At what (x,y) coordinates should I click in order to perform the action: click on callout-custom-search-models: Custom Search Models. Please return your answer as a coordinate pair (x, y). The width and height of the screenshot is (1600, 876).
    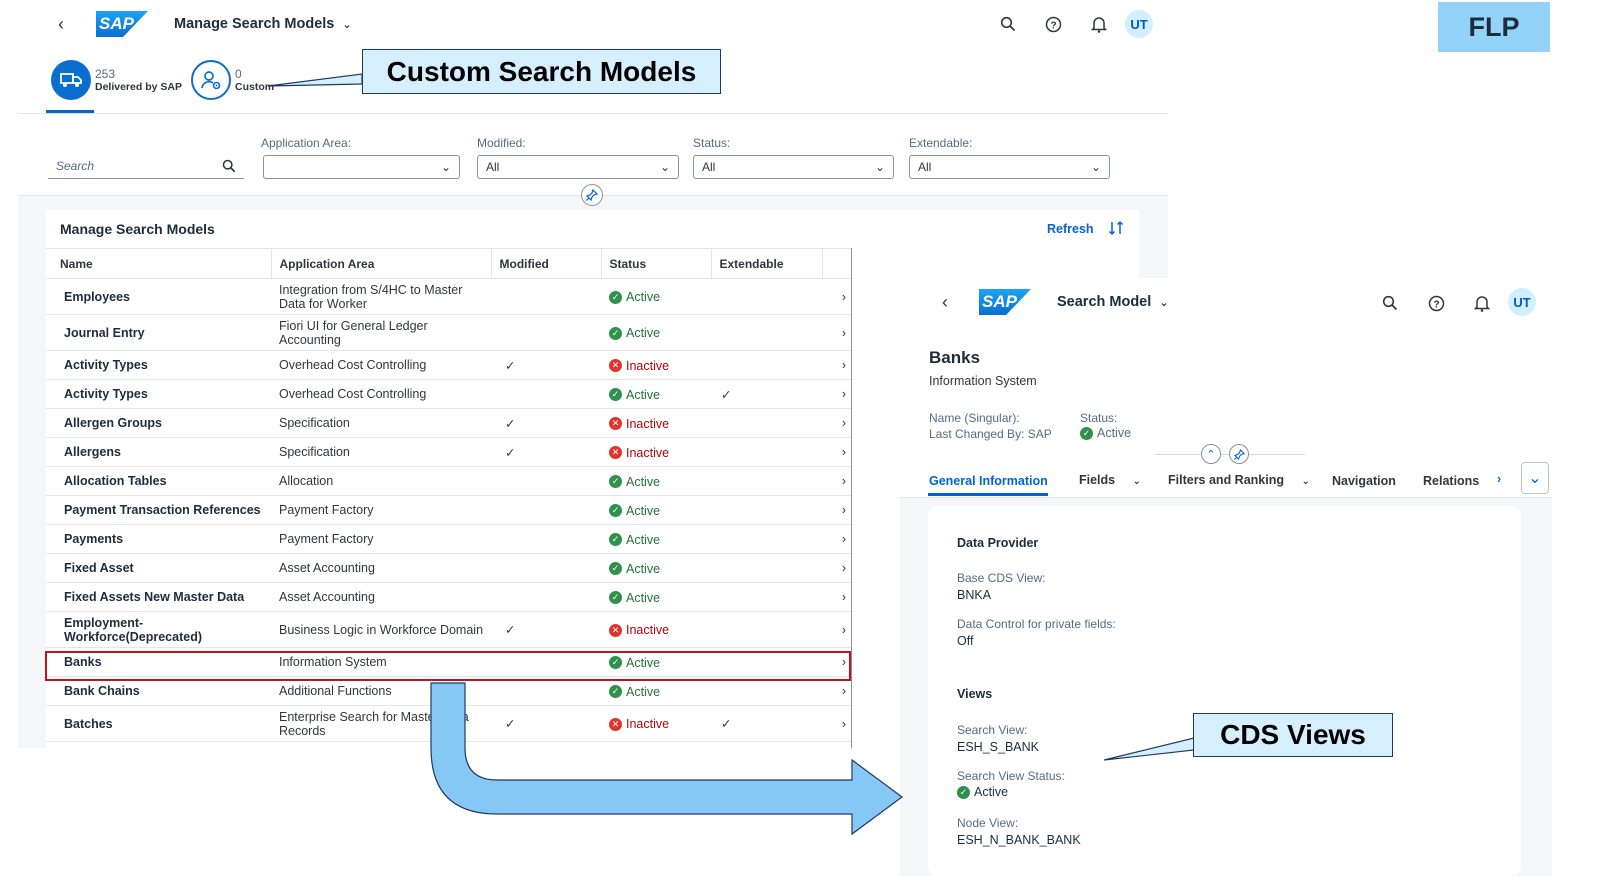
    Looking at the image, I should click on (541, 71).